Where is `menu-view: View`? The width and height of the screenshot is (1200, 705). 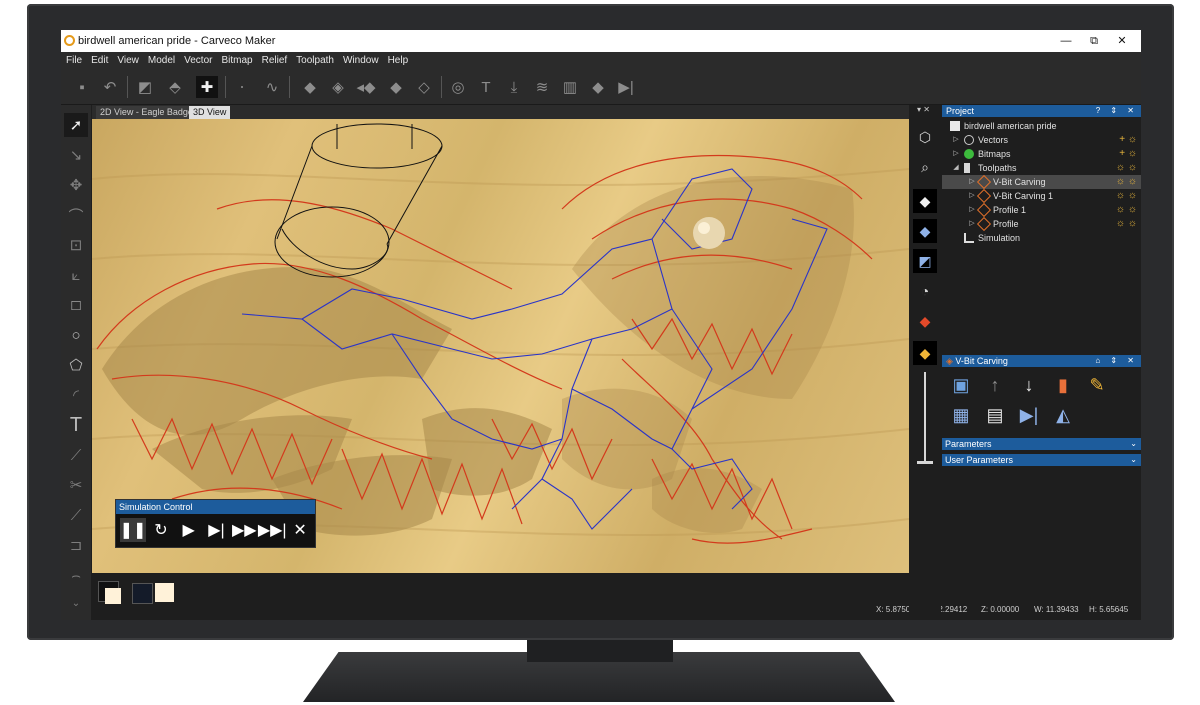 menu-view: View is located at coordinates (127, 59).